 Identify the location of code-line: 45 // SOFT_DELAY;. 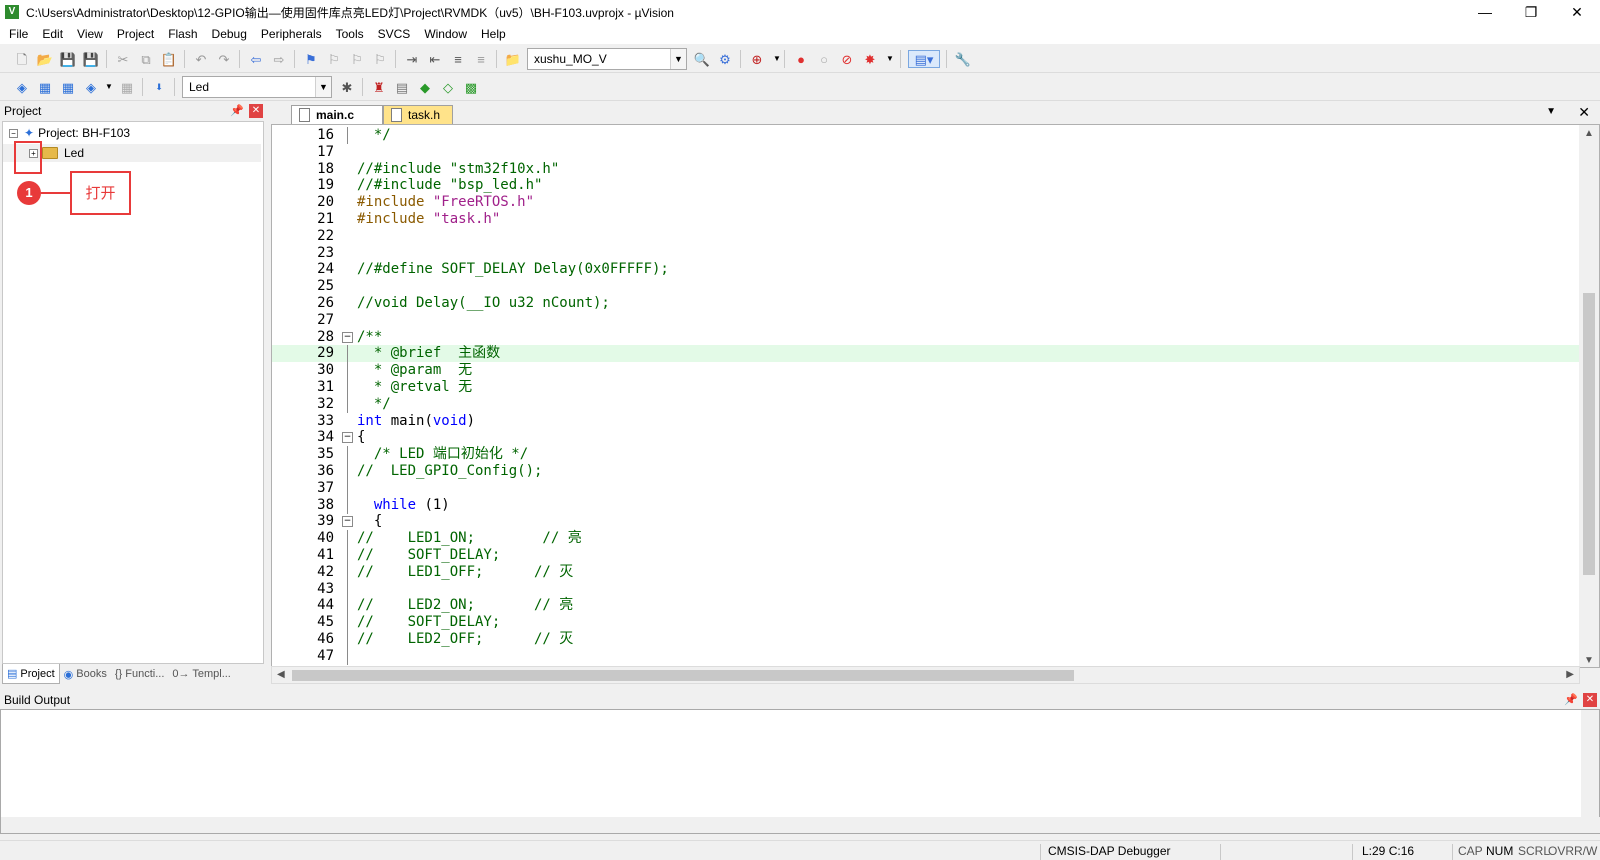
(926, 623).